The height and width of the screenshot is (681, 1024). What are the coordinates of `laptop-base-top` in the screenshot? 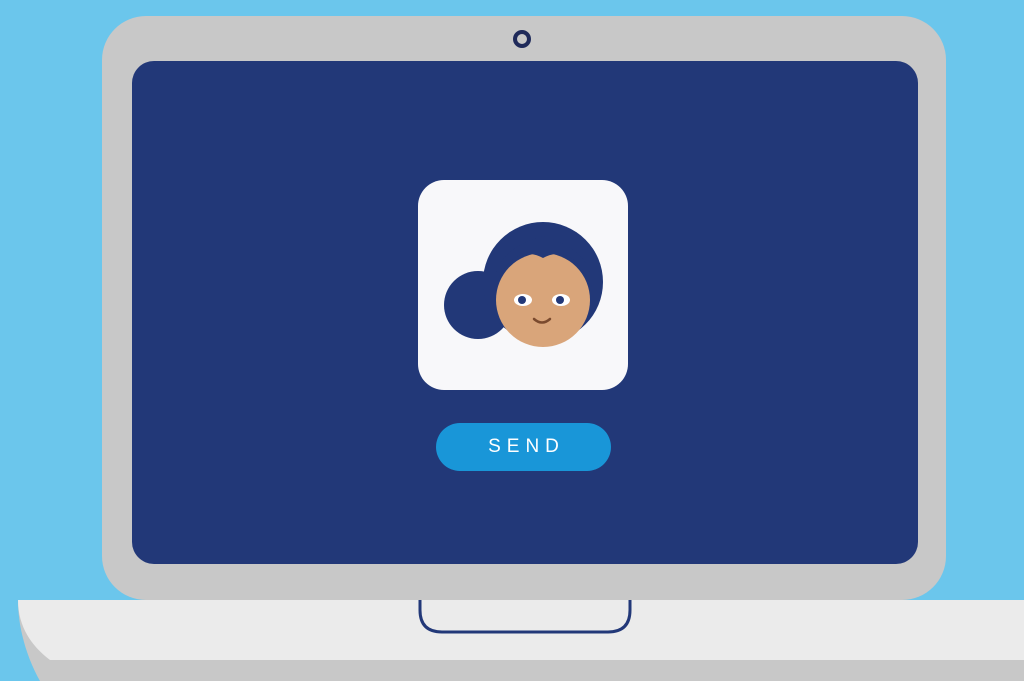 It's located at (521, 630).